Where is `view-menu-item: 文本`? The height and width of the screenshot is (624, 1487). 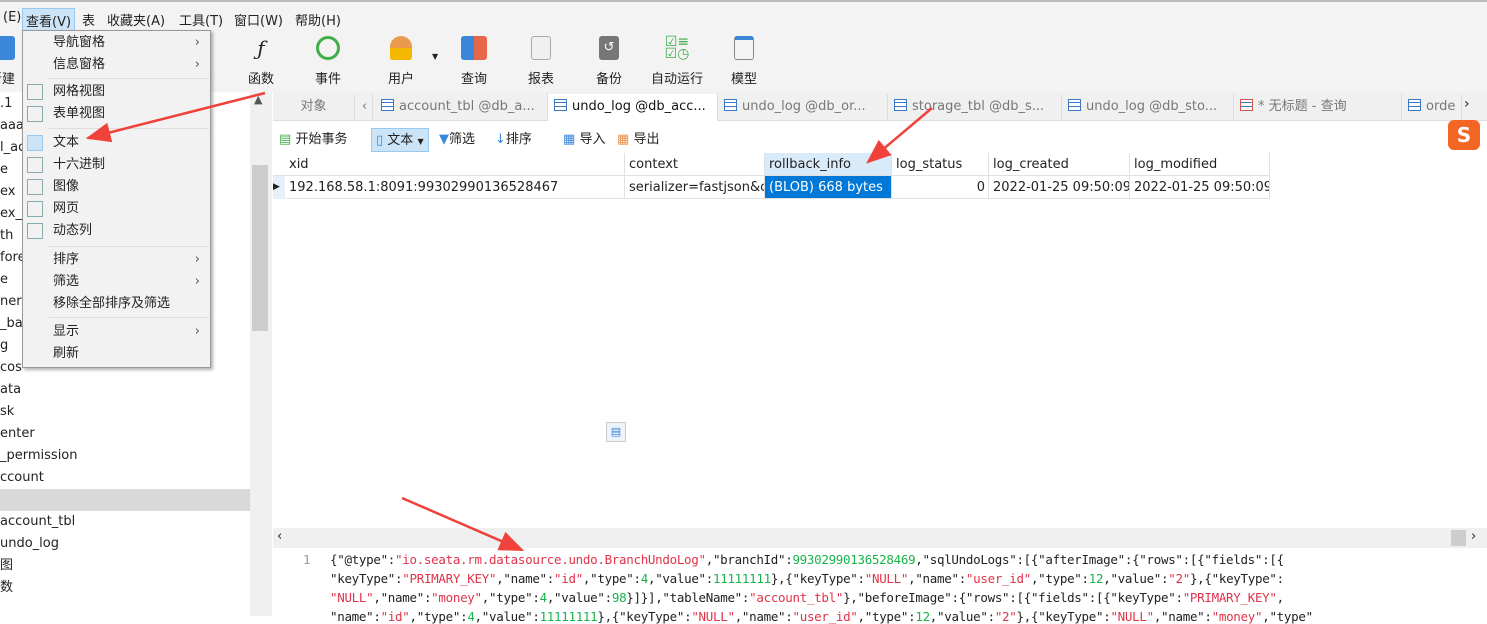 view-menu-item: 文本 is located at coordinates (116, 143).